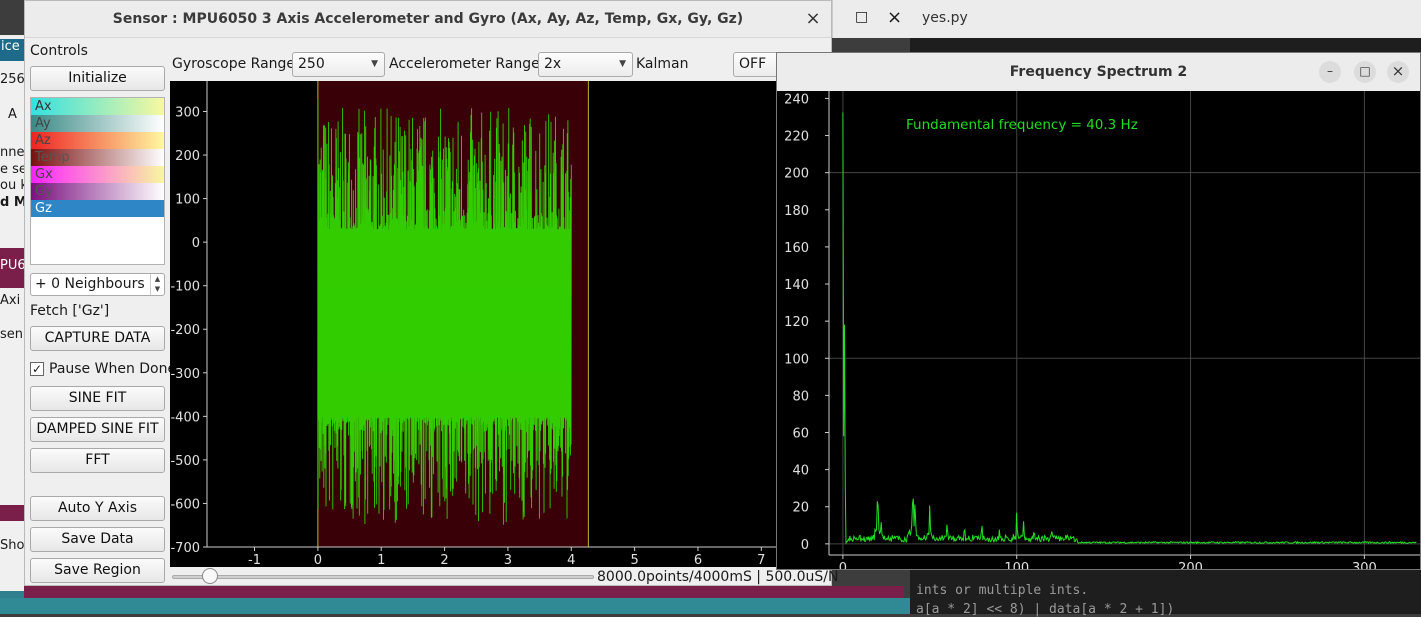 The image size is (1421, 617). I want to click on kalman-value: OFF, so click(753, 64).